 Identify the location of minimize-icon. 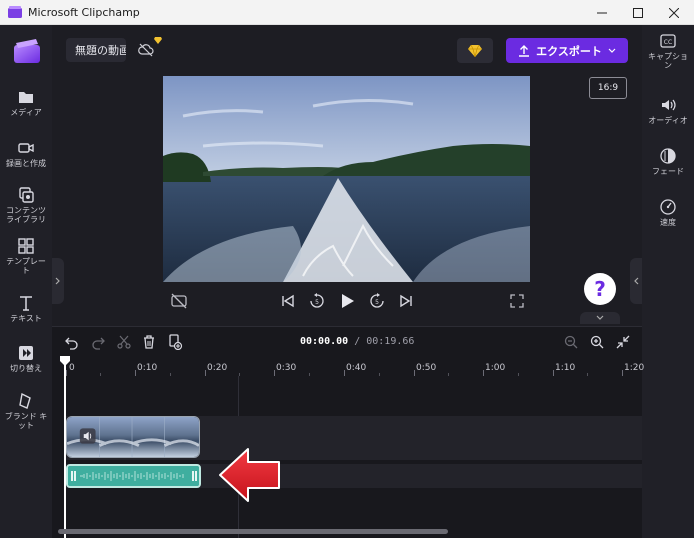
(602, 12).